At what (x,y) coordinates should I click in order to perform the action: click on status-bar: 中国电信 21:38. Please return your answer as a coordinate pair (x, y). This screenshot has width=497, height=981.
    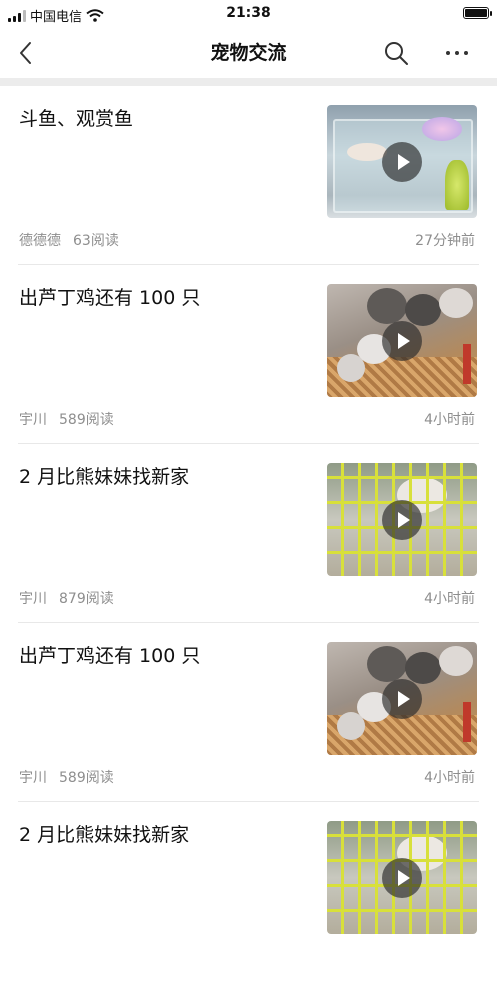
    Looking at the image, I should click on (248, 14).